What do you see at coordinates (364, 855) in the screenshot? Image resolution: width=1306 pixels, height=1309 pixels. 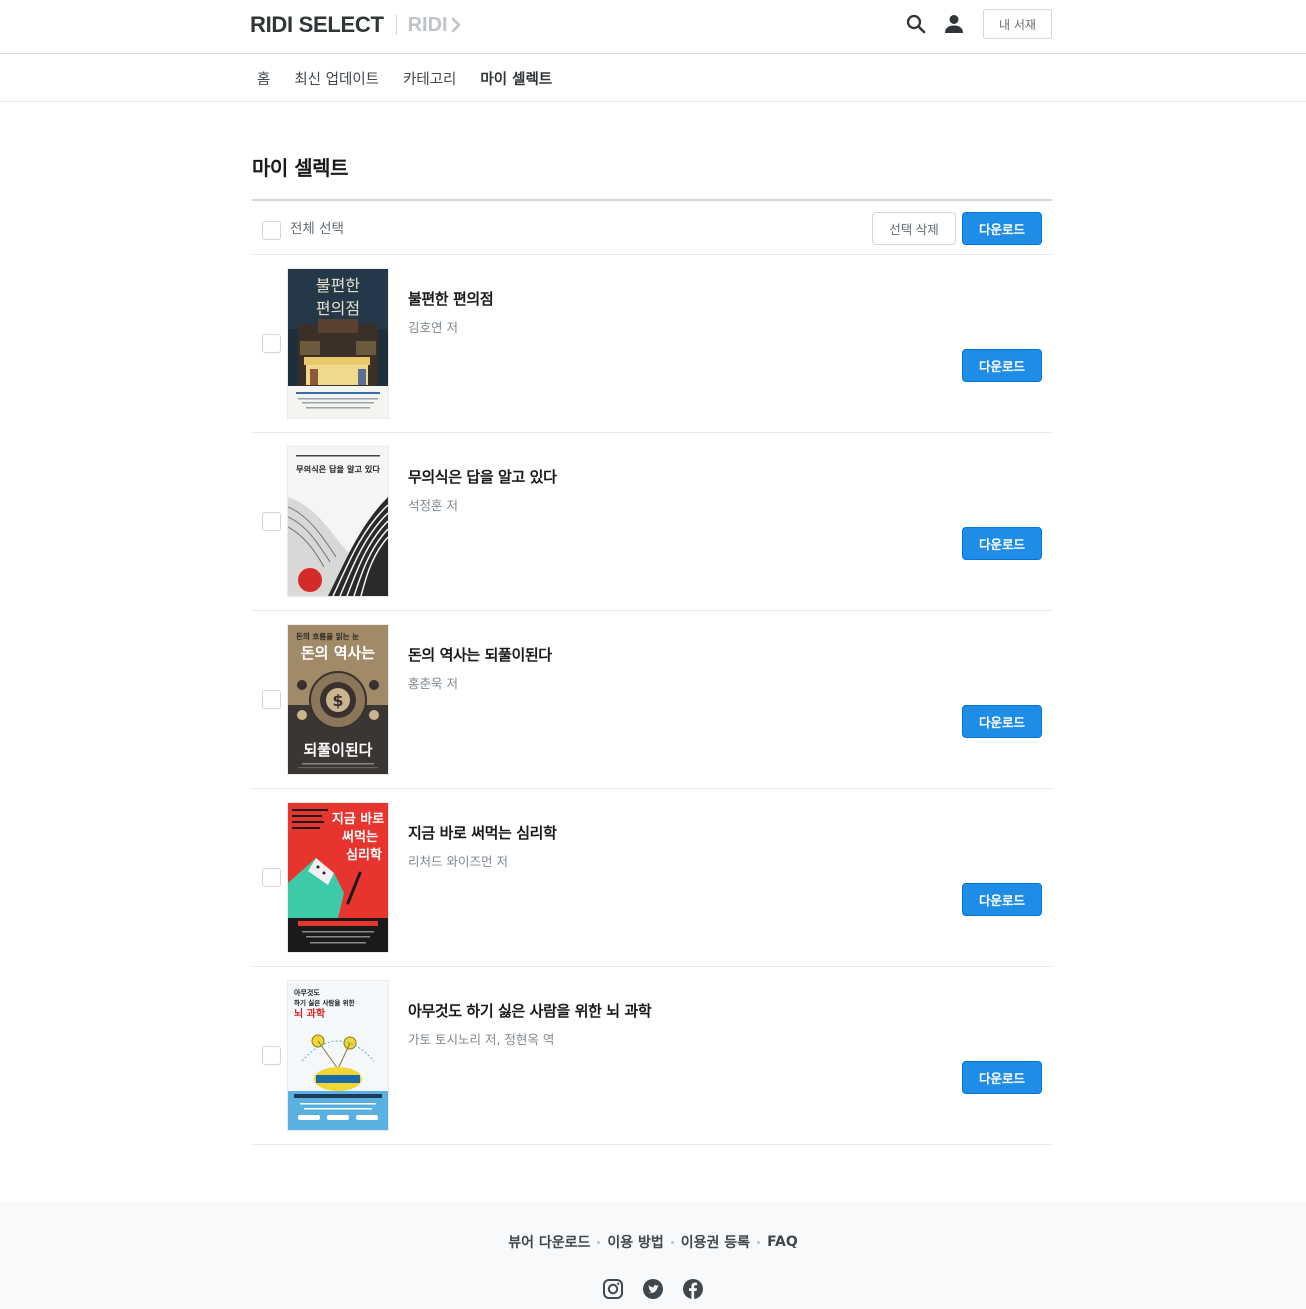 I see `cover-title-line-3: 심리학` at bounding box center [364, 855].